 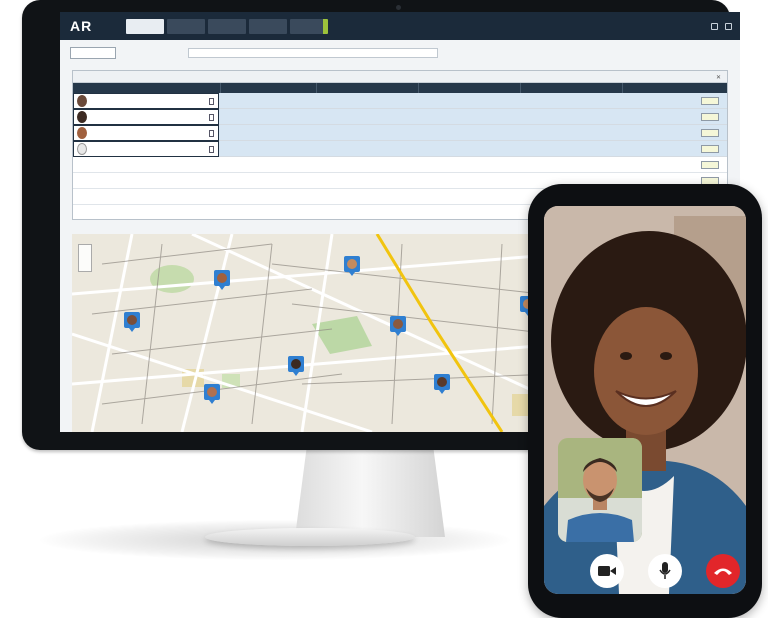 What do you see at coordinates (398, 7) in the screenshot?
I see `monitor-camera` at bounding box center [398, 7].